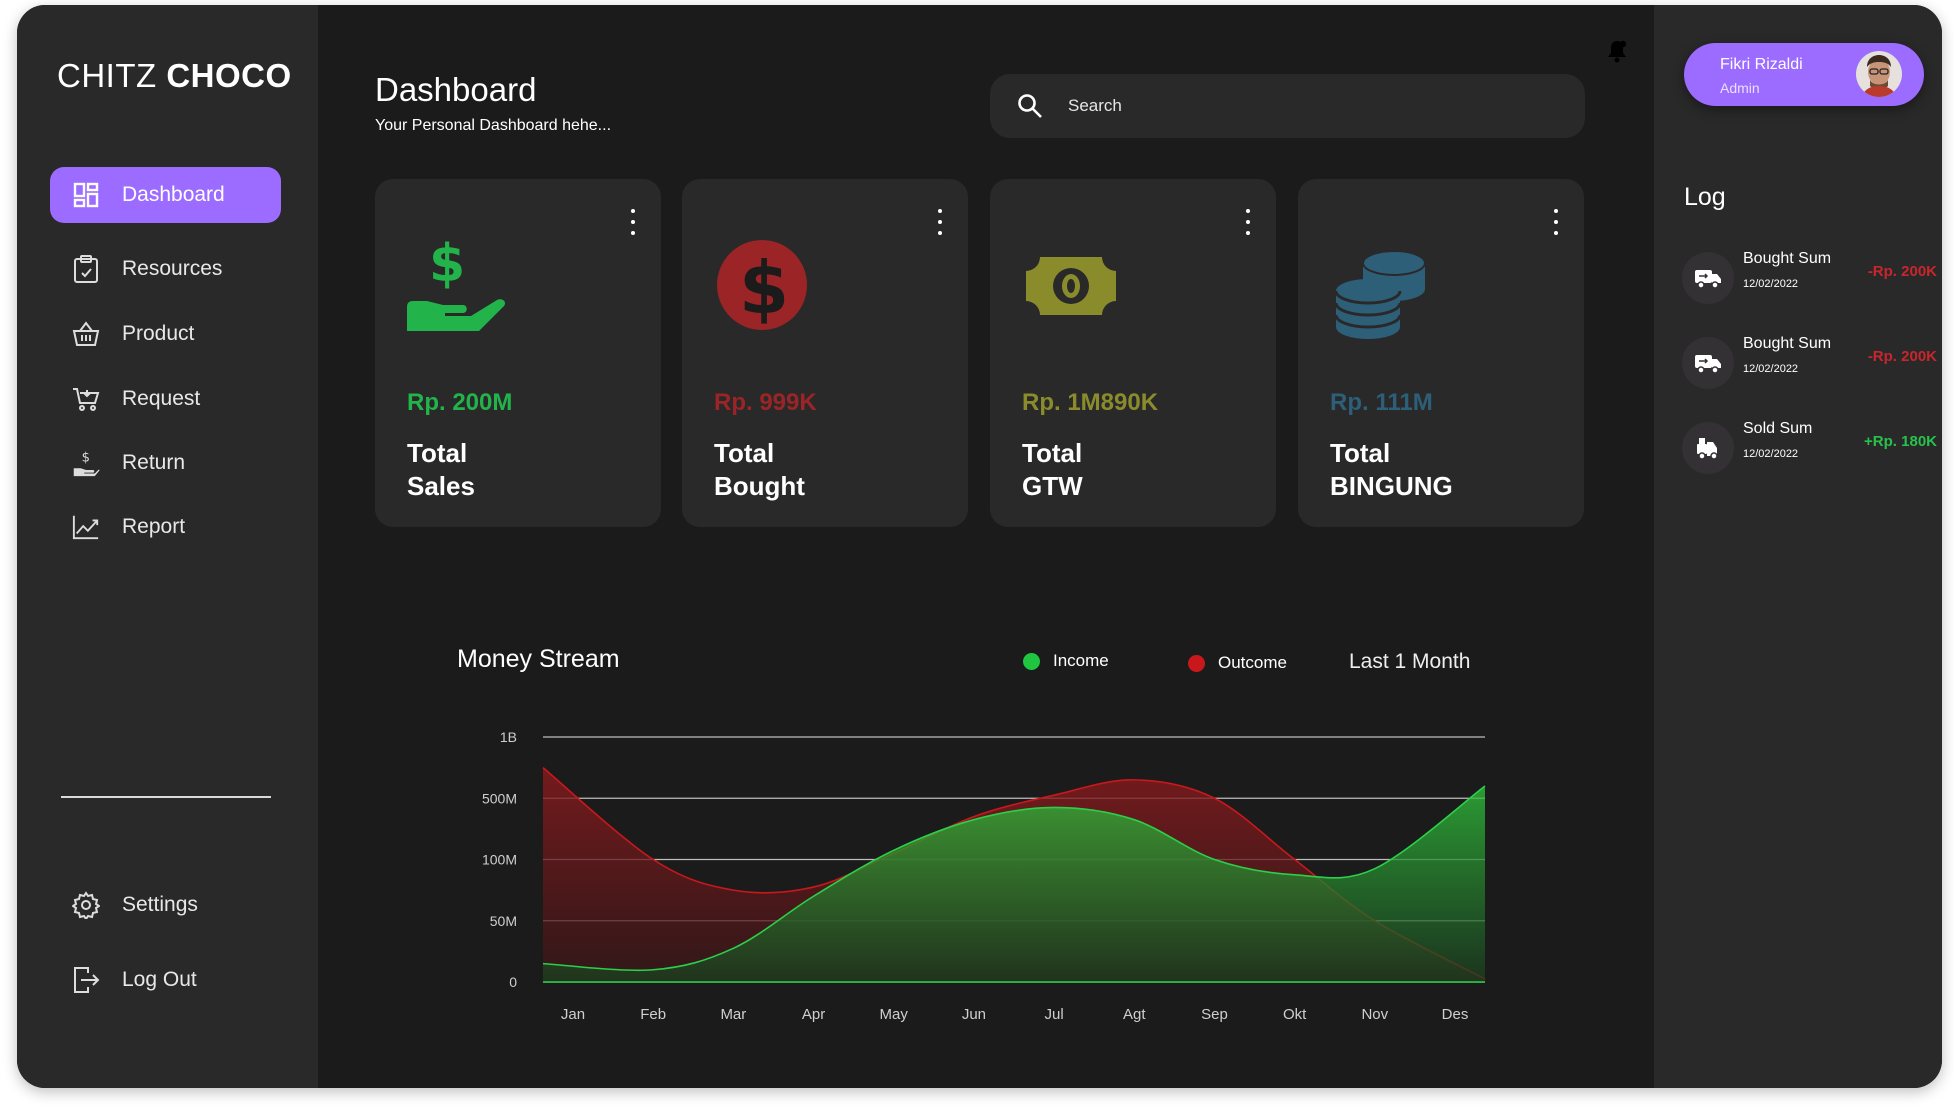 This screenshot has width=1954, height=1114. What do you see at coordinates (1214, 1014) in the screenshot?
I see `x-tick-label: Sep` at bounding box center [1214, 1014].